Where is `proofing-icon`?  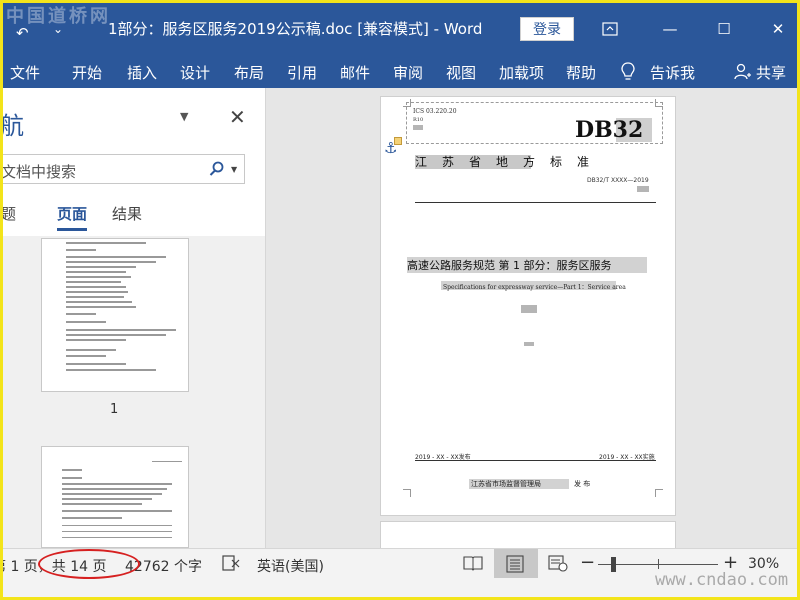 proofing-icon is located at coordinates (231, 563).